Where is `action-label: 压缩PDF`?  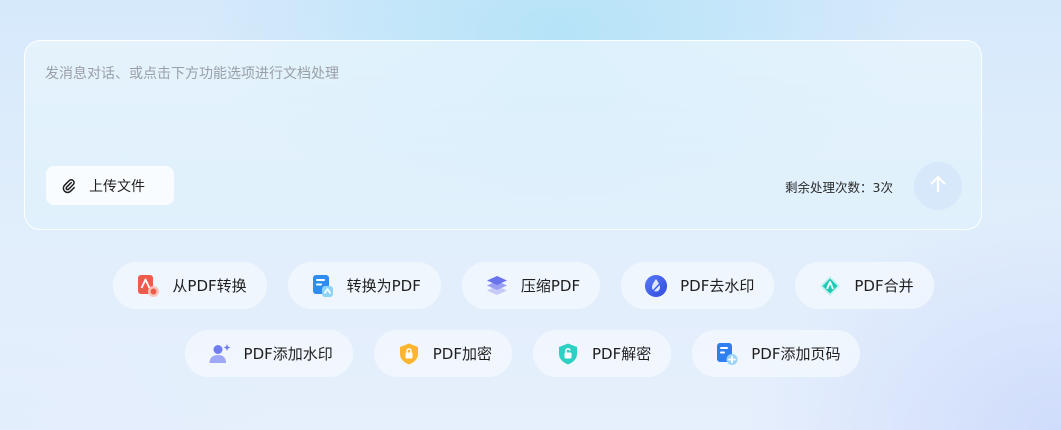 action-label: 压缩PDF is located at coordinates (550, 286).